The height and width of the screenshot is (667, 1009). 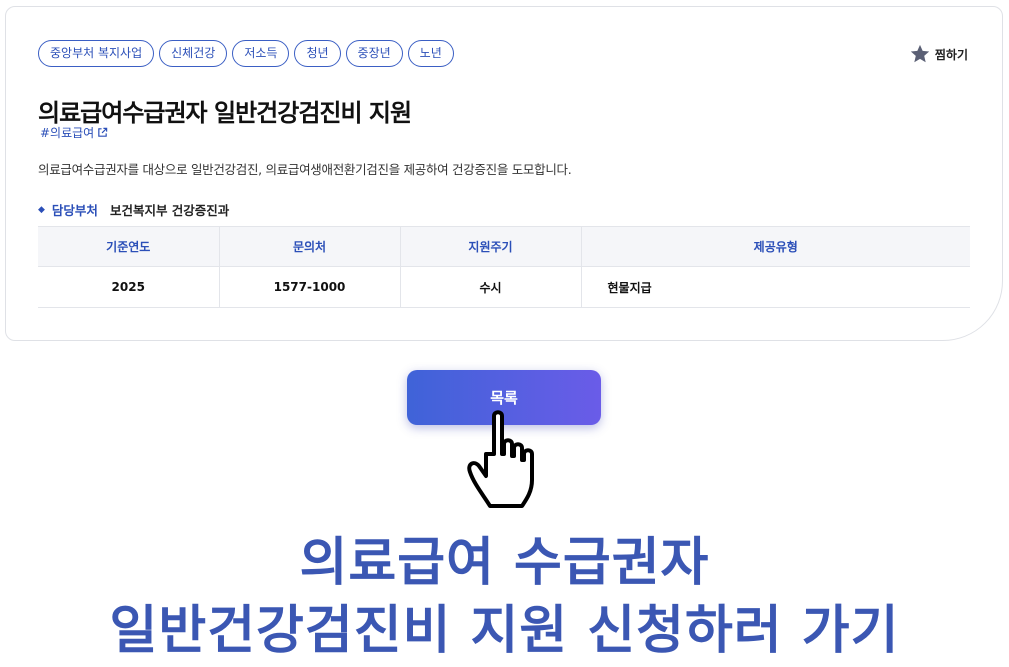 What do you see at coordinates (920, 53) in the screenshot?
I see `star-icon` at bounding box center [920, 53].